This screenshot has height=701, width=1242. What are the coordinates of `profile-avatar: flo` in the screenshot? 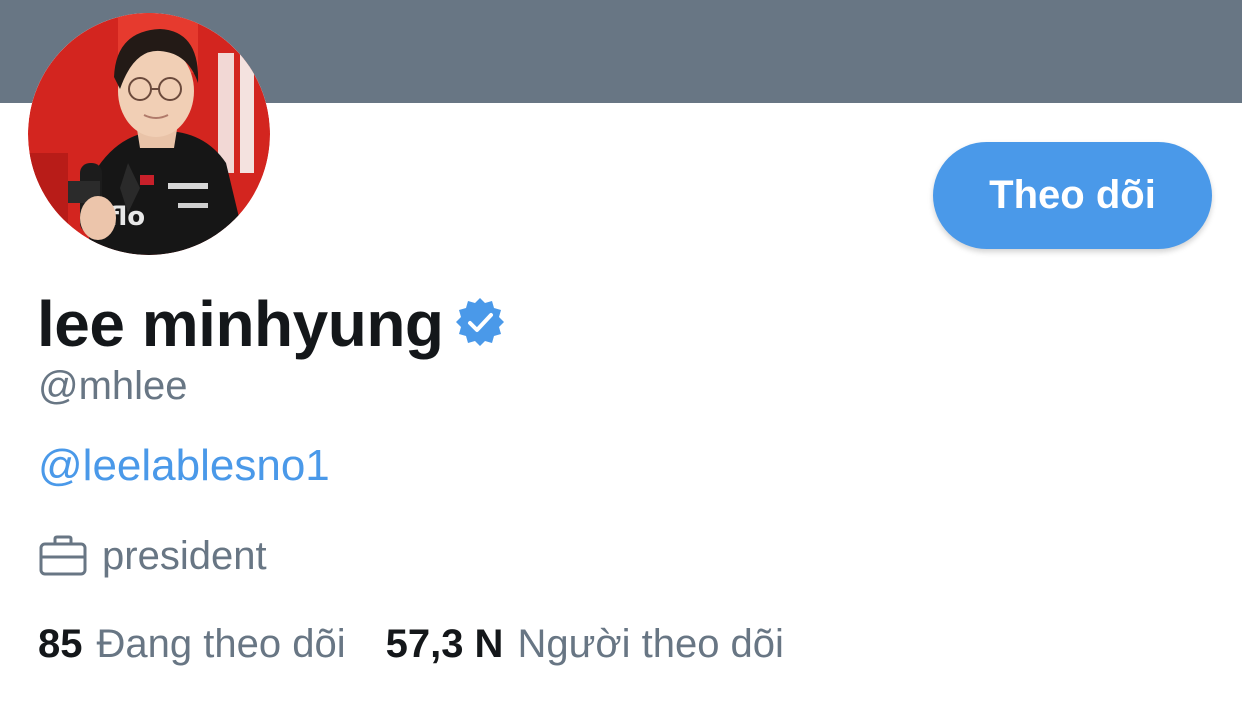 It's located at (149, 134).